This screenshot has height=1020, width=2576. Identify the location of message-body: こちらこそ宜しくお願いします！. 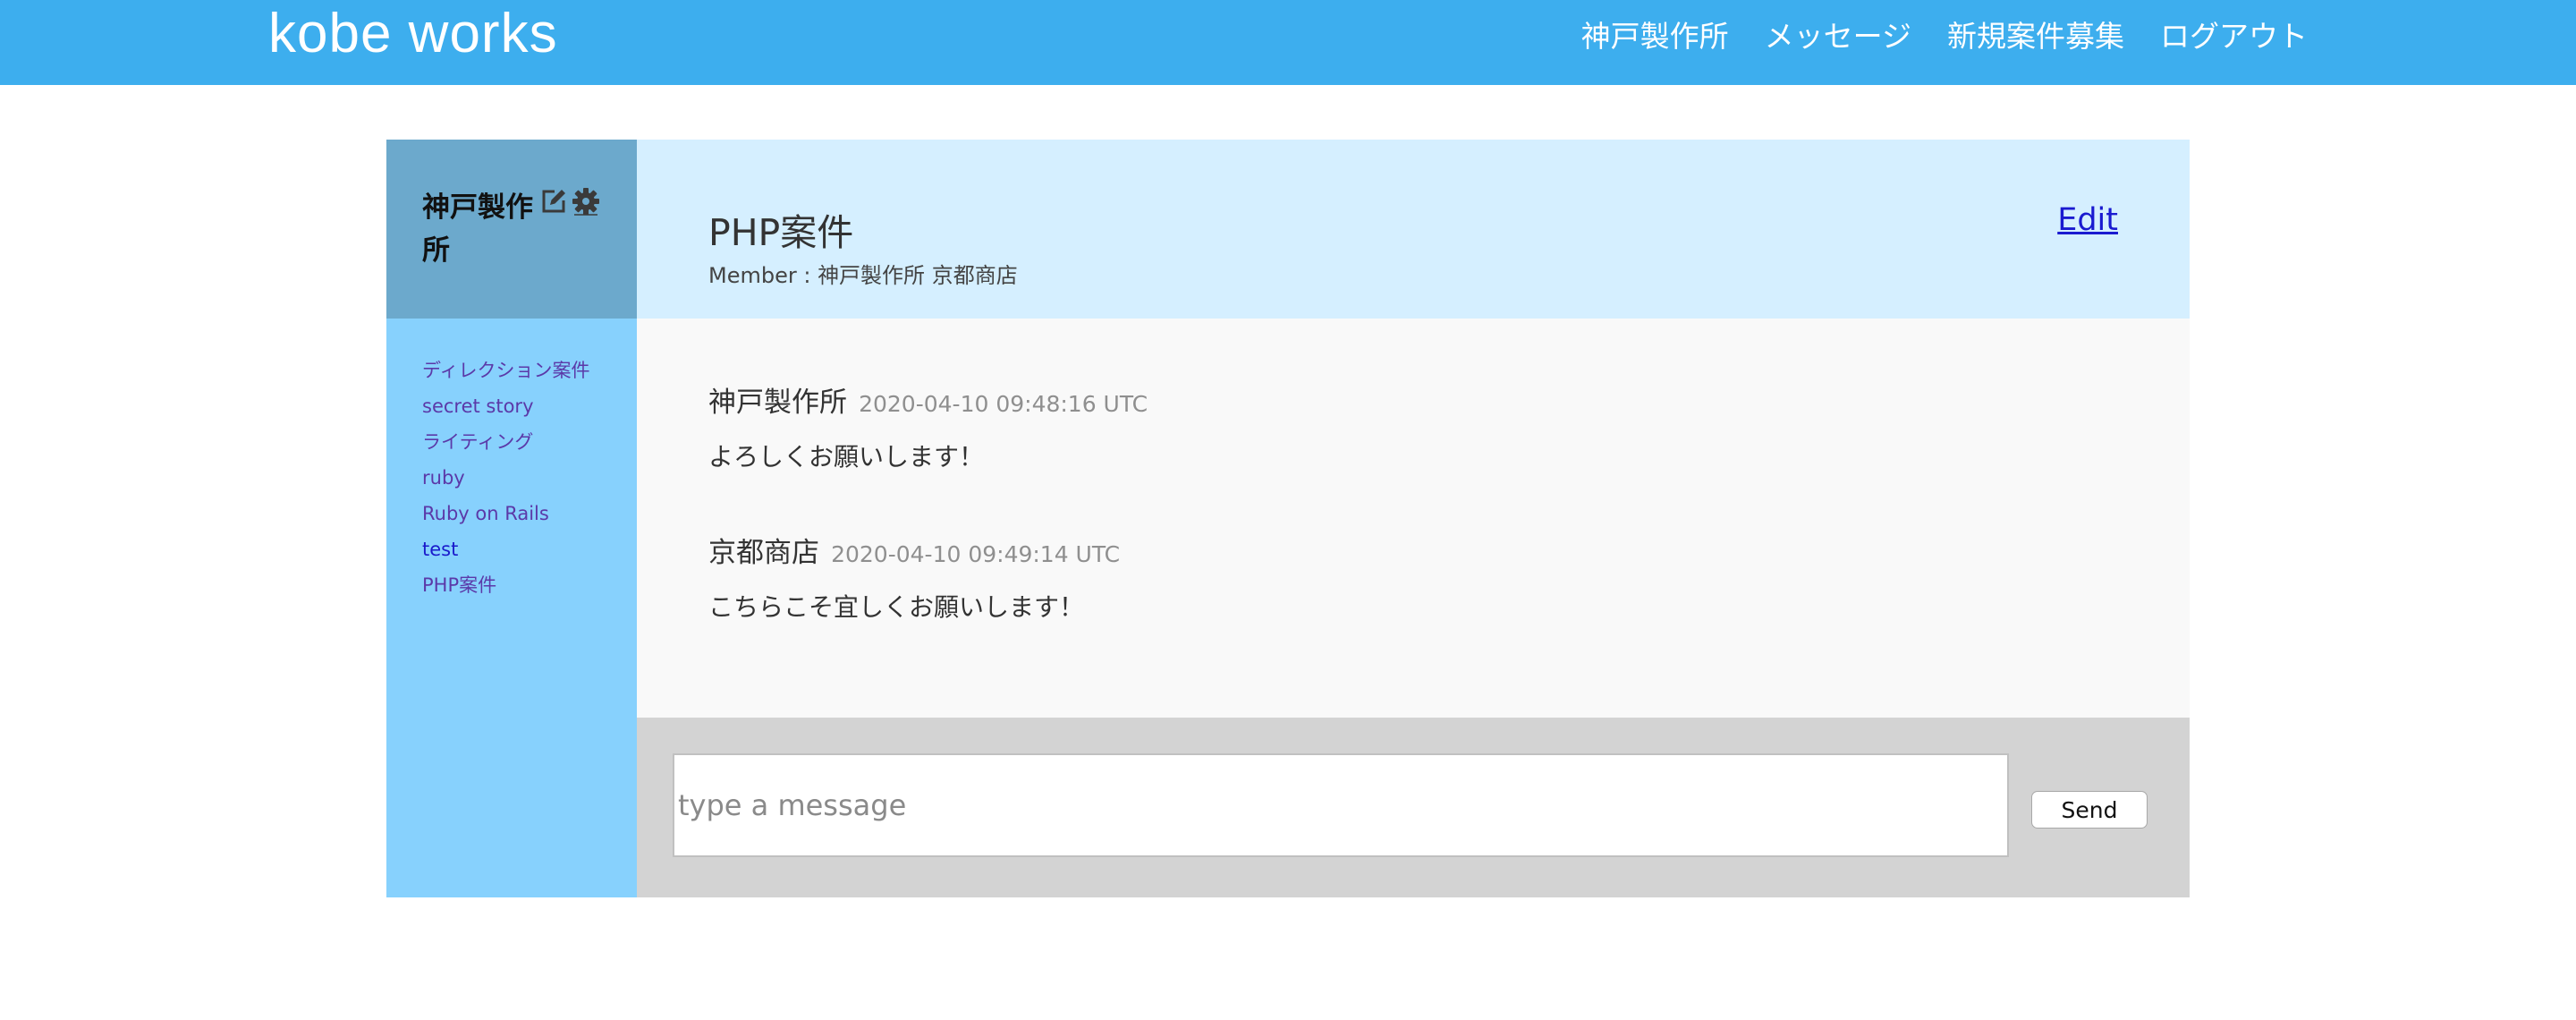
(896, 607).